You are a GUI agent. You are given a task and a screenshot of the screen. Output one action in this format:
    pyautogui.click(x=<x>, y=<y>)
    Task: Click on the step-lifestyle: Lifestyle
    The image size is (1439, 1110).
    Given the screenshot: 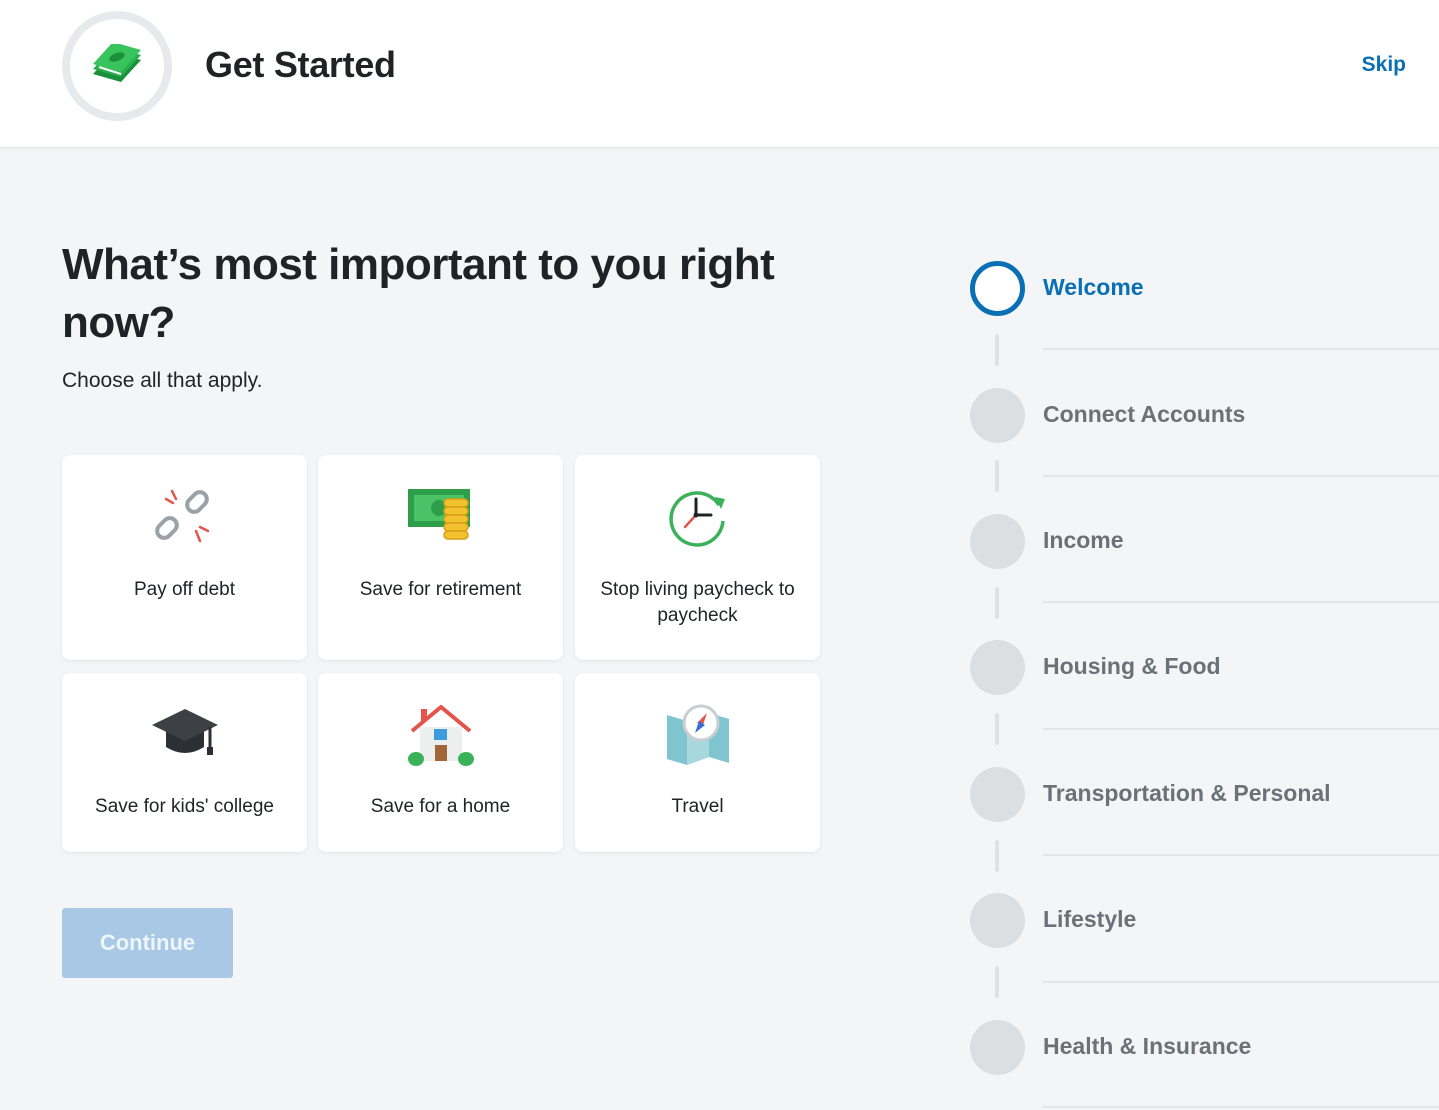 What is the action you would take?
    pyautogui.click(x=1089, y=919)
    